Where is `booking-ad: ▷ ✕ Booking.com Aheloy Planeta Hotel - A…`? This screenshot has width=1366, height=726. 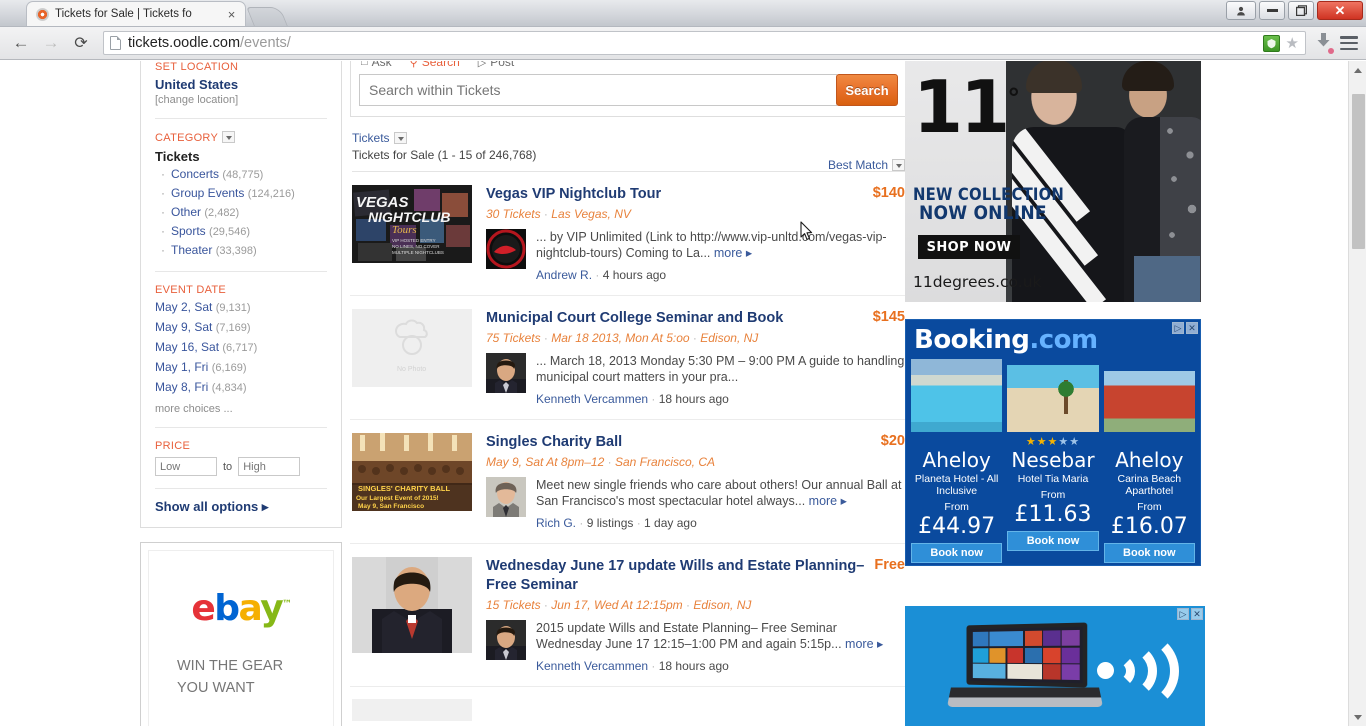
booking-ad: ▷ ✕ Booking.com Aheloy Planeta Hotel - A… is located at coordinates (1053, 442).